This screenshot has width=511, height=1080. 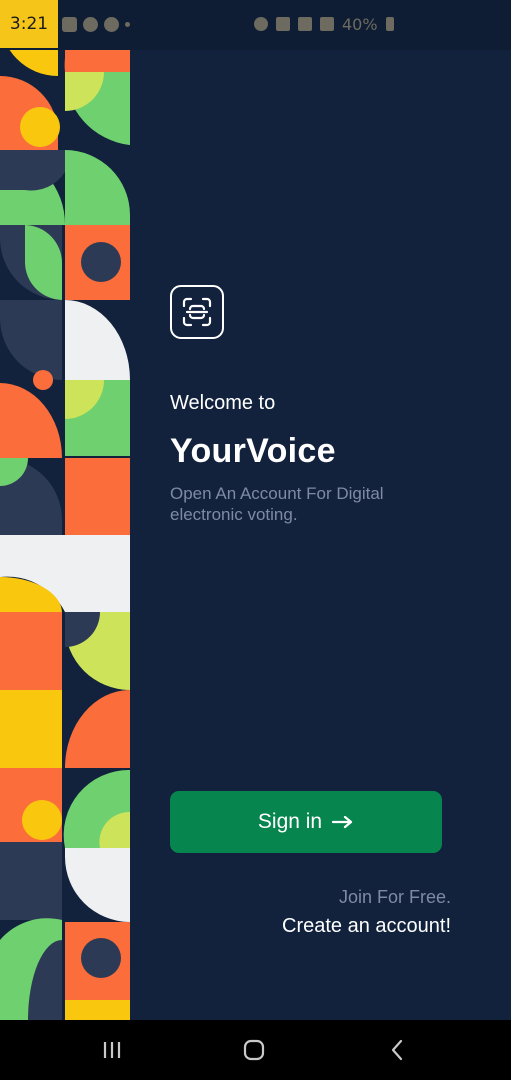 What do you see at coordinates (127, 24) in the screenshot?
I see `more-notifications-icon` at bounding box center [127, 24].